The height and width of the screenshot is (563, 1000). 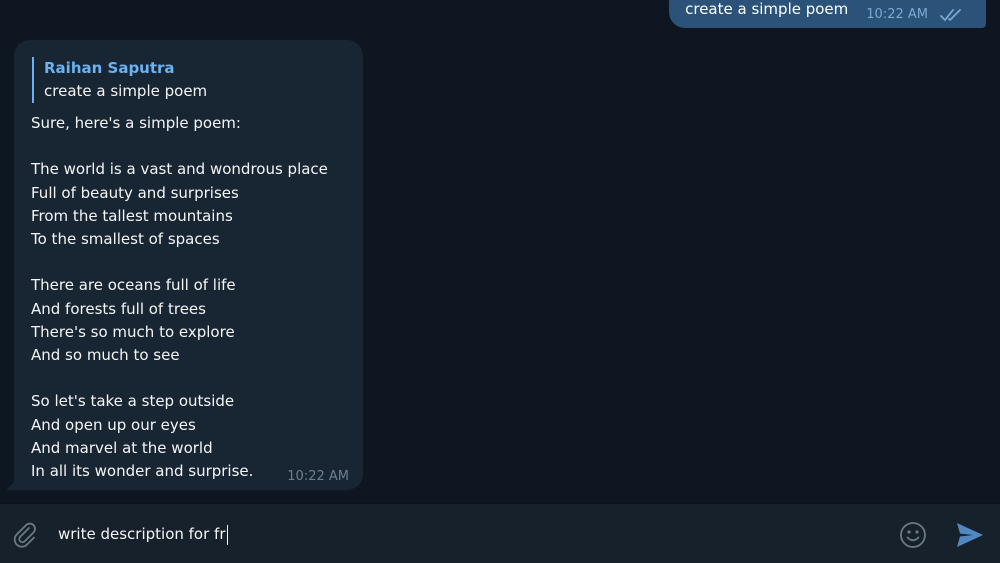 I want to click on message-line: There's so much to explore, so click(x=133, y=331).